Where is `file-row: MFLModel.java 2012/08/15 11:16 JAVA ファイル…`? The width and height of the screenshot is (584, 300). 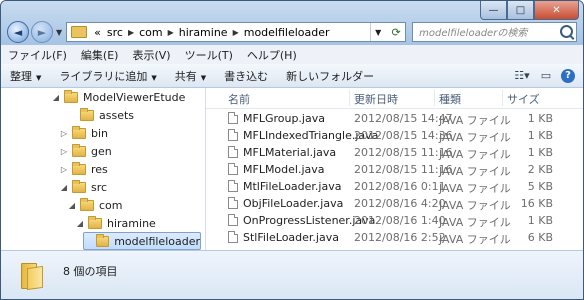
file-row: MFLModel.java 2012/08/15 11:16 JAVA ファイル… is located at coordinates (394, 169).